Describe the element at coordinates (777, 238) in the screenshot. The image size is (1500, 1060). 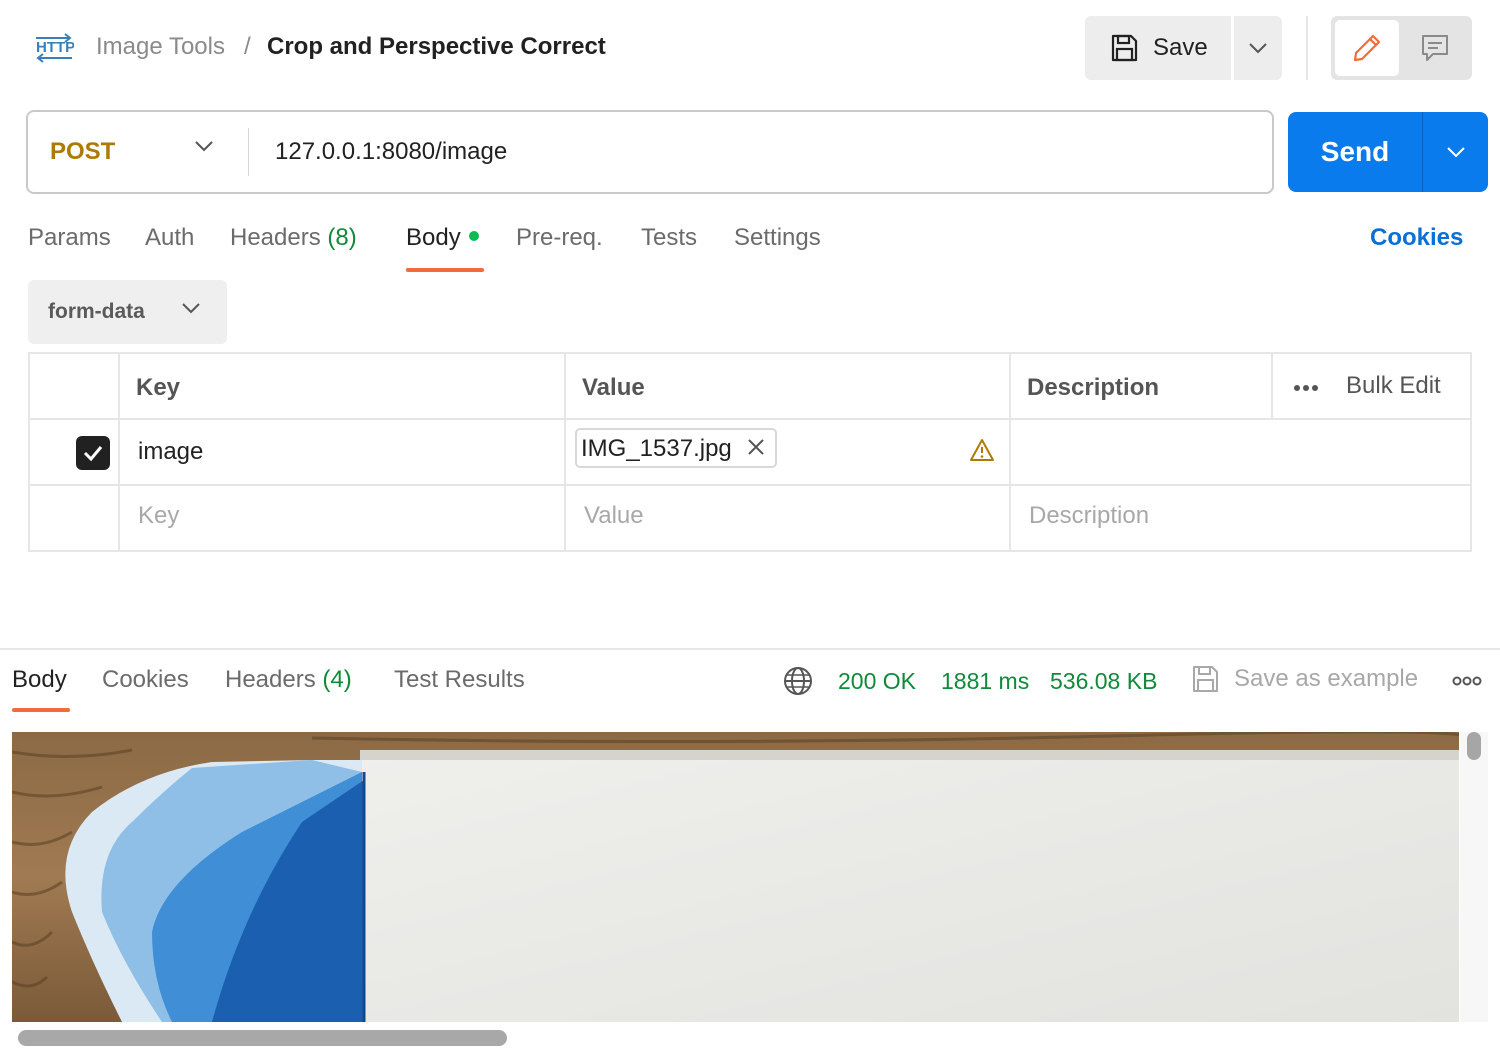
I see `tab-settings: Settings` at that location.